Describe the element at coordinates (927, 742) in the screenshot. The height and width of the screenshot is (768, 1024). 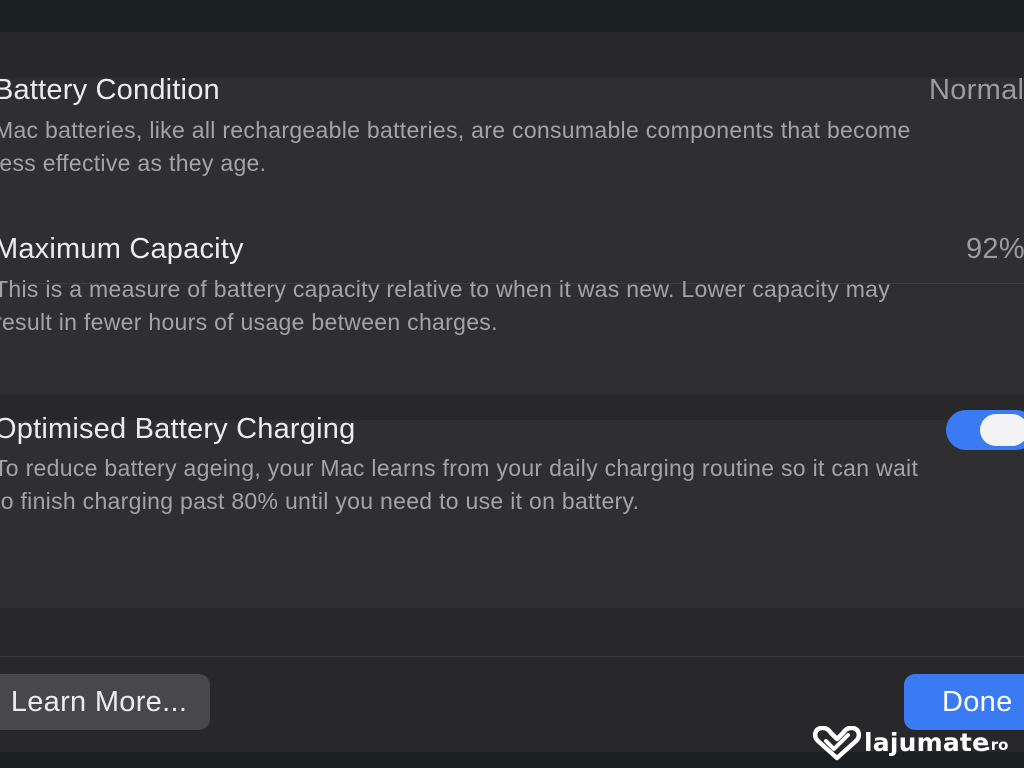
I see `watermark-name: lajumate` at that location.